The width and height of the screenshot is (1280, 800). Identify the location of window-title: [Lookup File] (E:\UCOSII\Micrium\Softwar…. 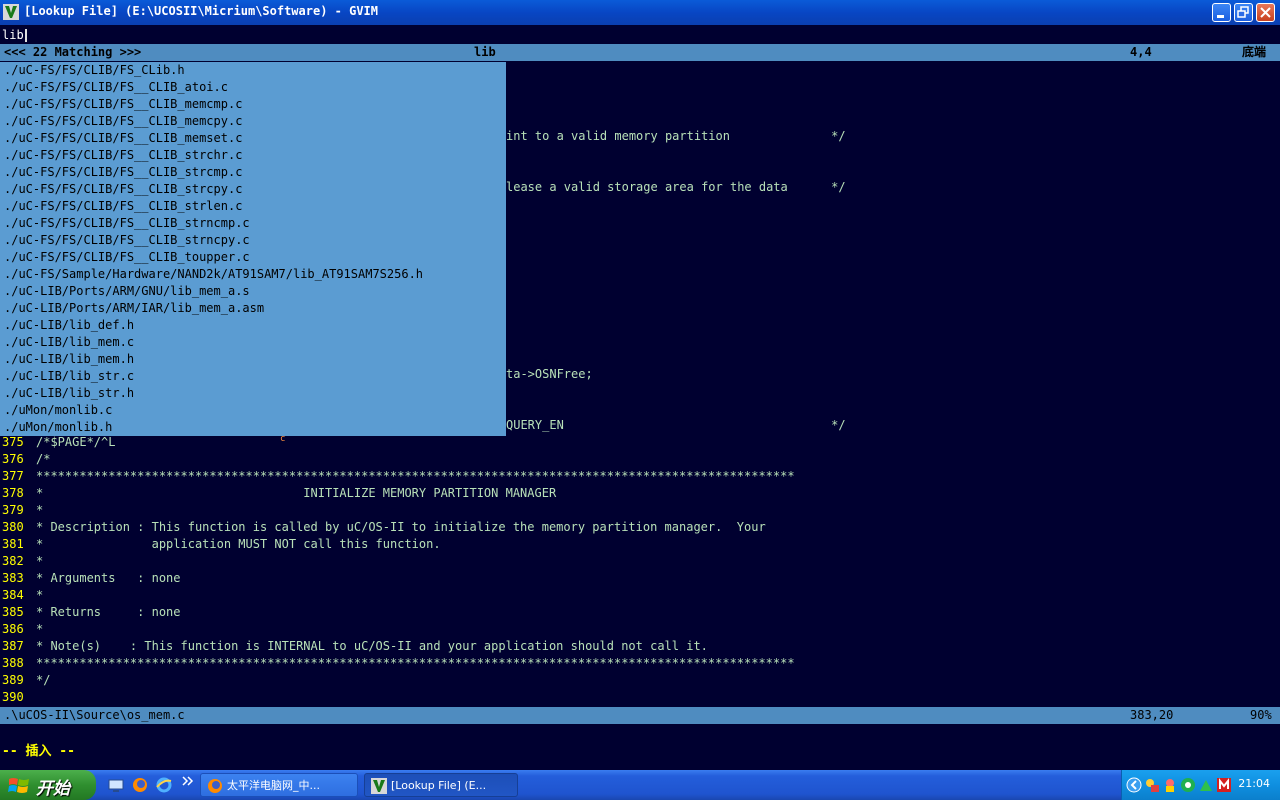
(201, 11).